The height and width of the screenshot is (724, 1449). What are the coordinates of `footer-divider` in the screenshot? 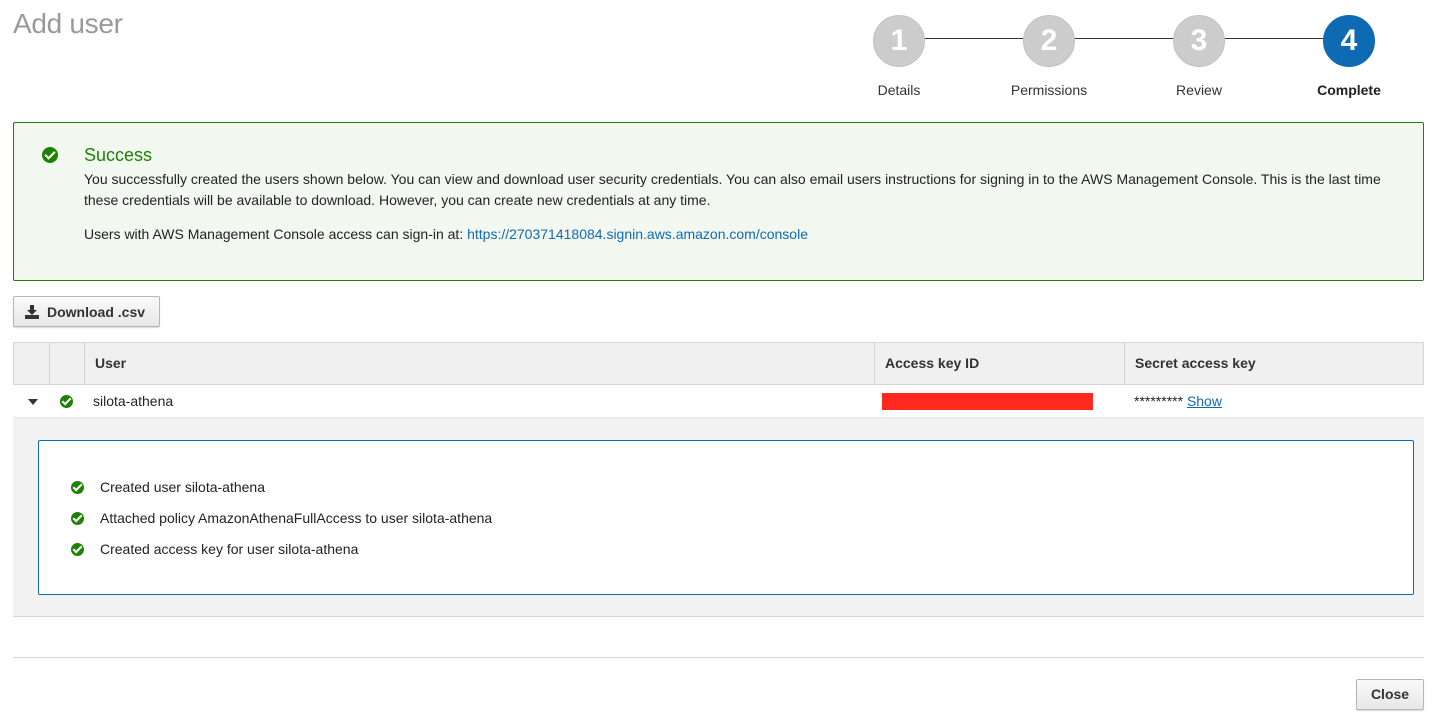 It's located at (718, 657).